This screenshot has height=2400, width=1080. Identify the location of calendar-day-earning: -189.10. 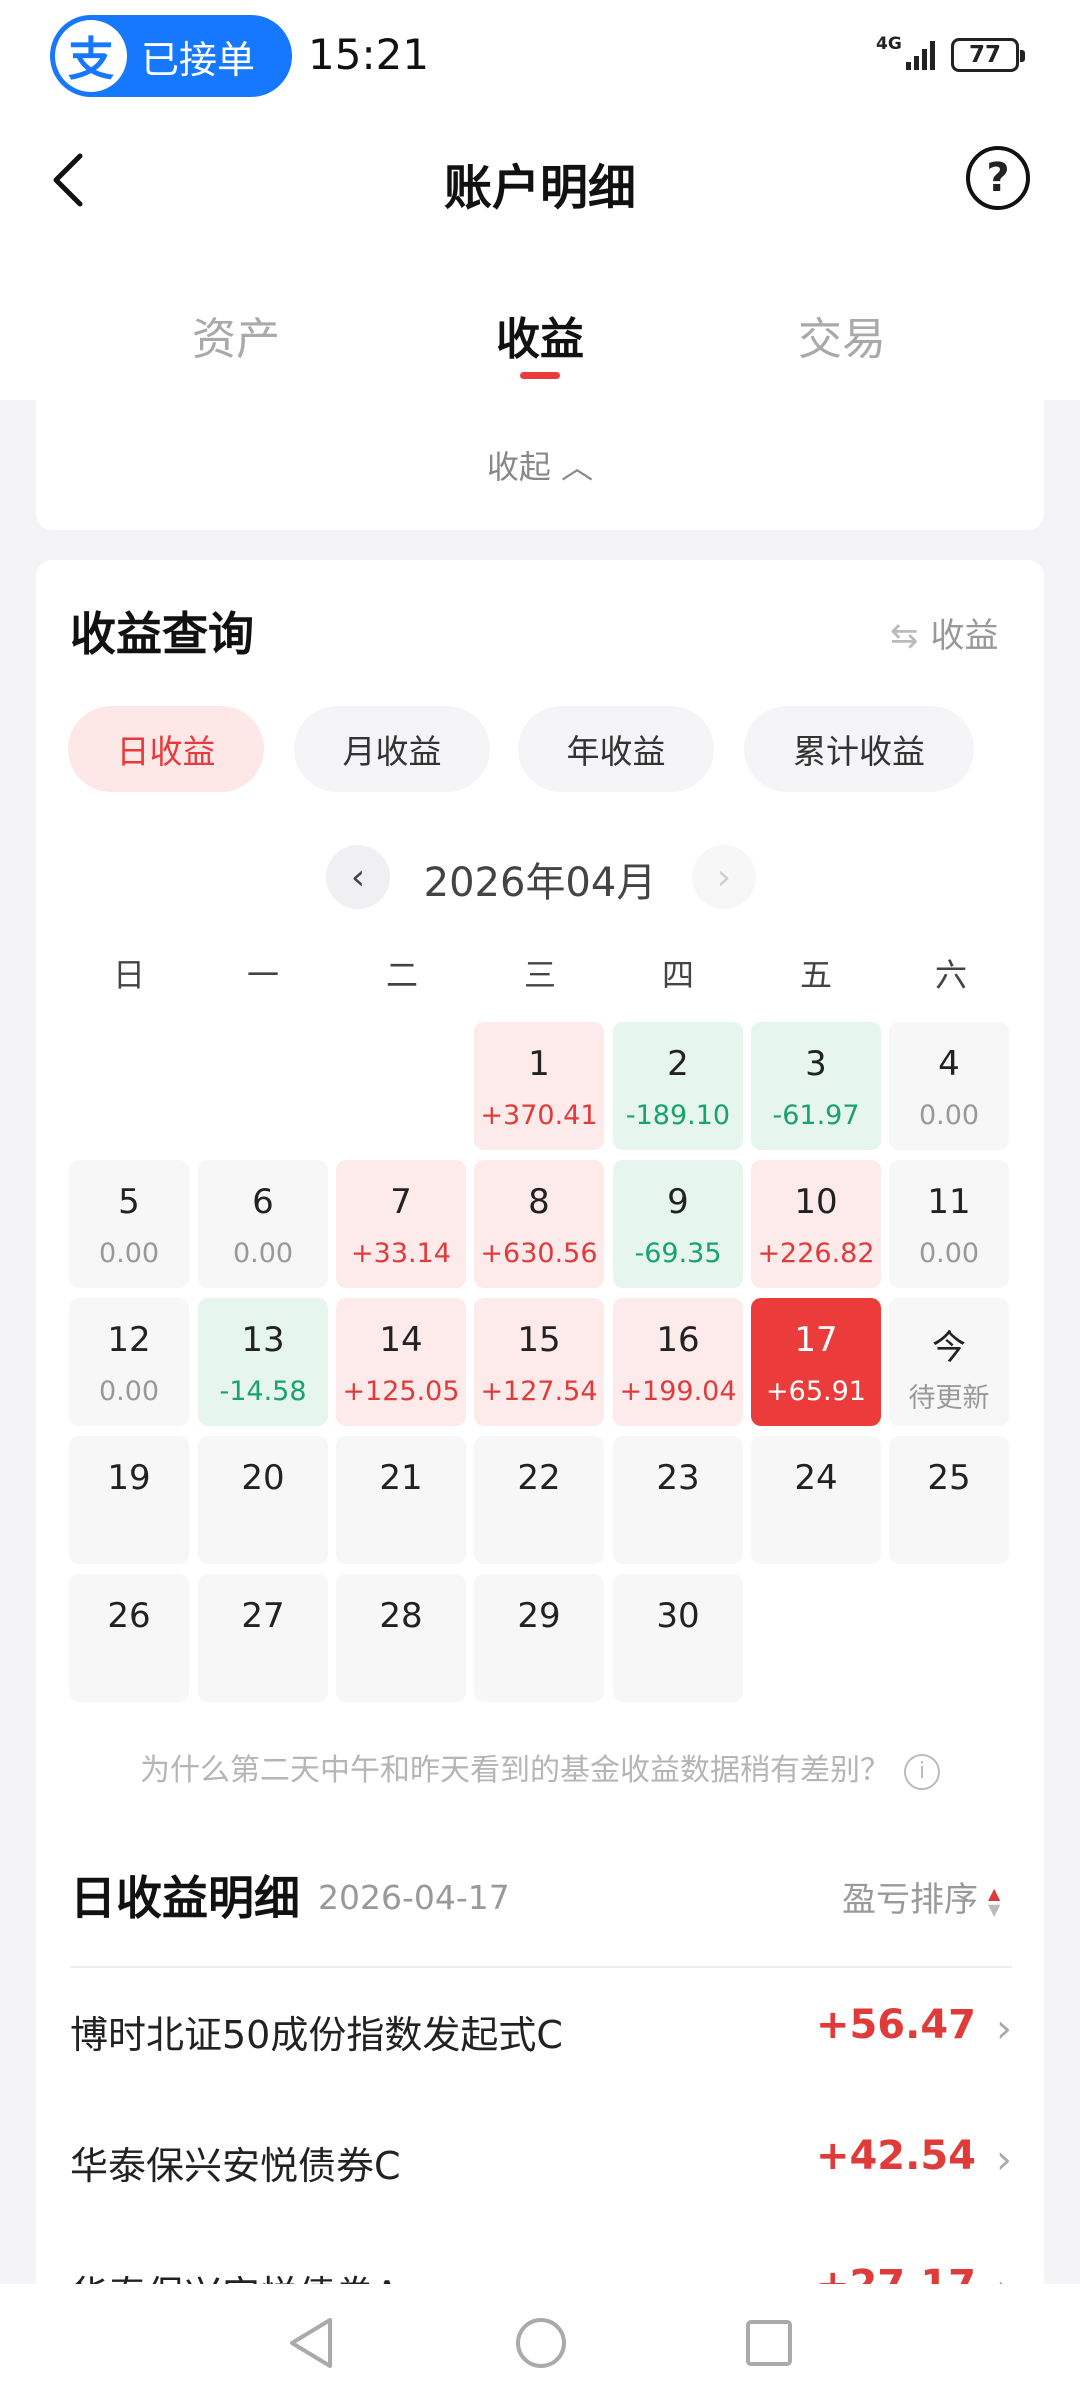
(678, 1115).